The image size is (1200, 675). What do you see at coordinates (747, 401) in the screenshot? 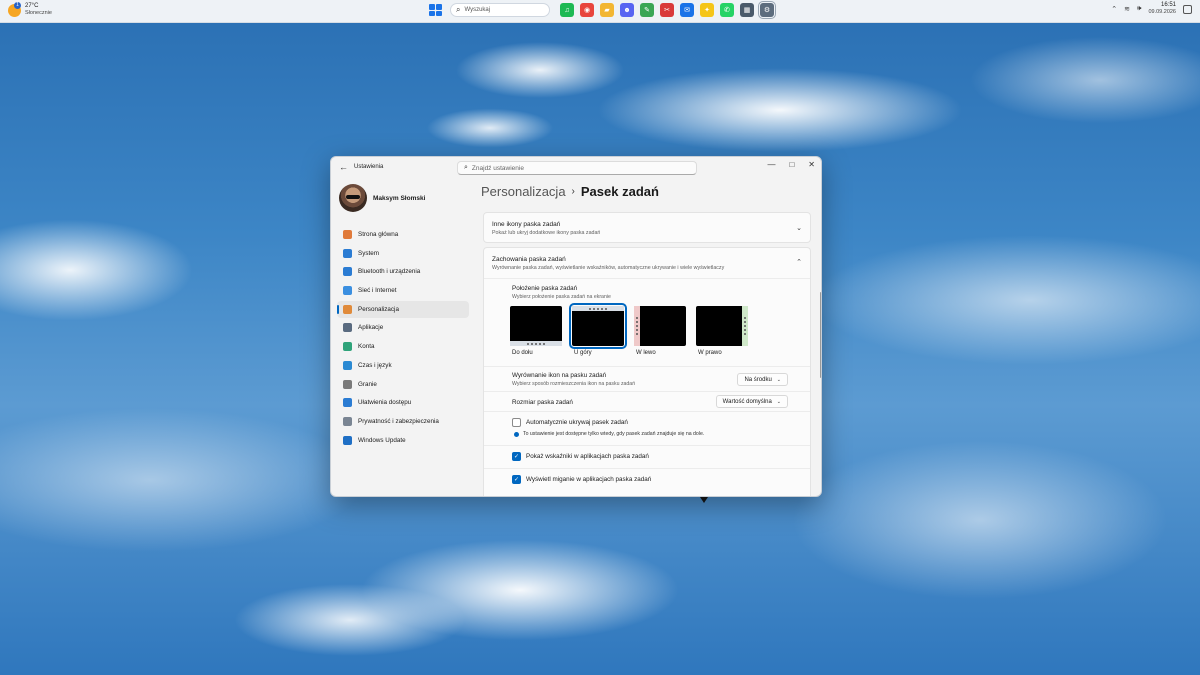
I see `size-value: Wartość domyślna` at bounding box center [747, 401].